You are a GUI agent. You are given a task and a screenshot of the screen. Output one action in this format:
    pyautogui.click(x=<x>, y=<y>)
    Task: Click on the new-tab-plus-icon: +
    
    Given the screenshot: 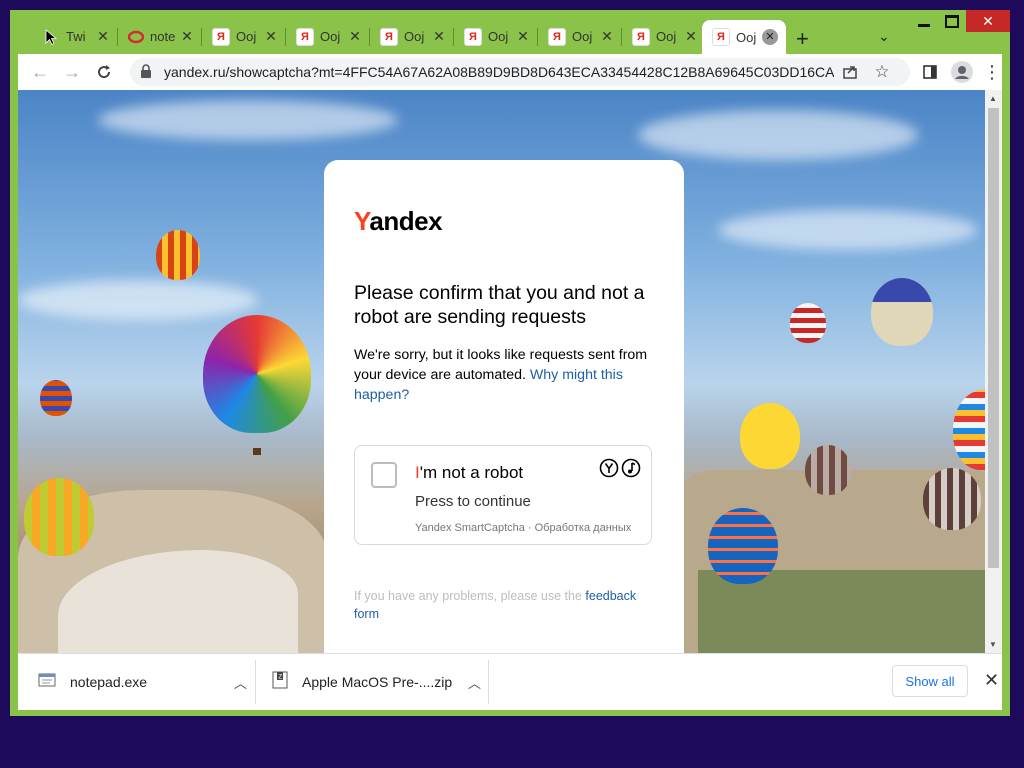 What is the action you would take?
    pyautogui.click(x=802, y=39)
    